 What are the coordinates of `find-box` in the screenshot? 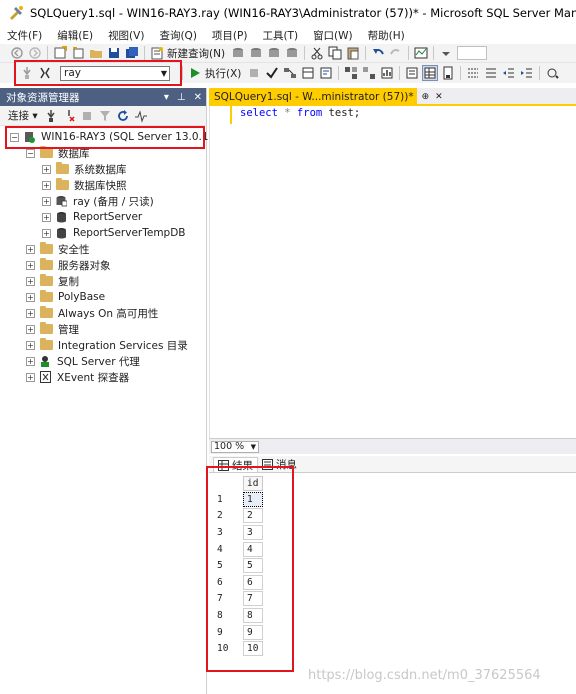 It's located at (472, 53).